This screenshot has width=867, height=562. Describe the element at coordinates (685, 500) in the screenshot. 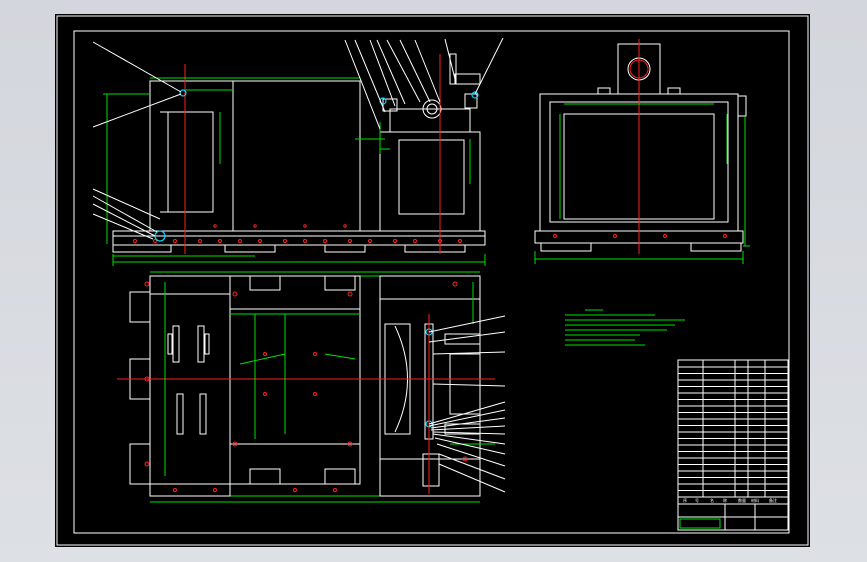

I see `tb-label-1: 序` at that location.